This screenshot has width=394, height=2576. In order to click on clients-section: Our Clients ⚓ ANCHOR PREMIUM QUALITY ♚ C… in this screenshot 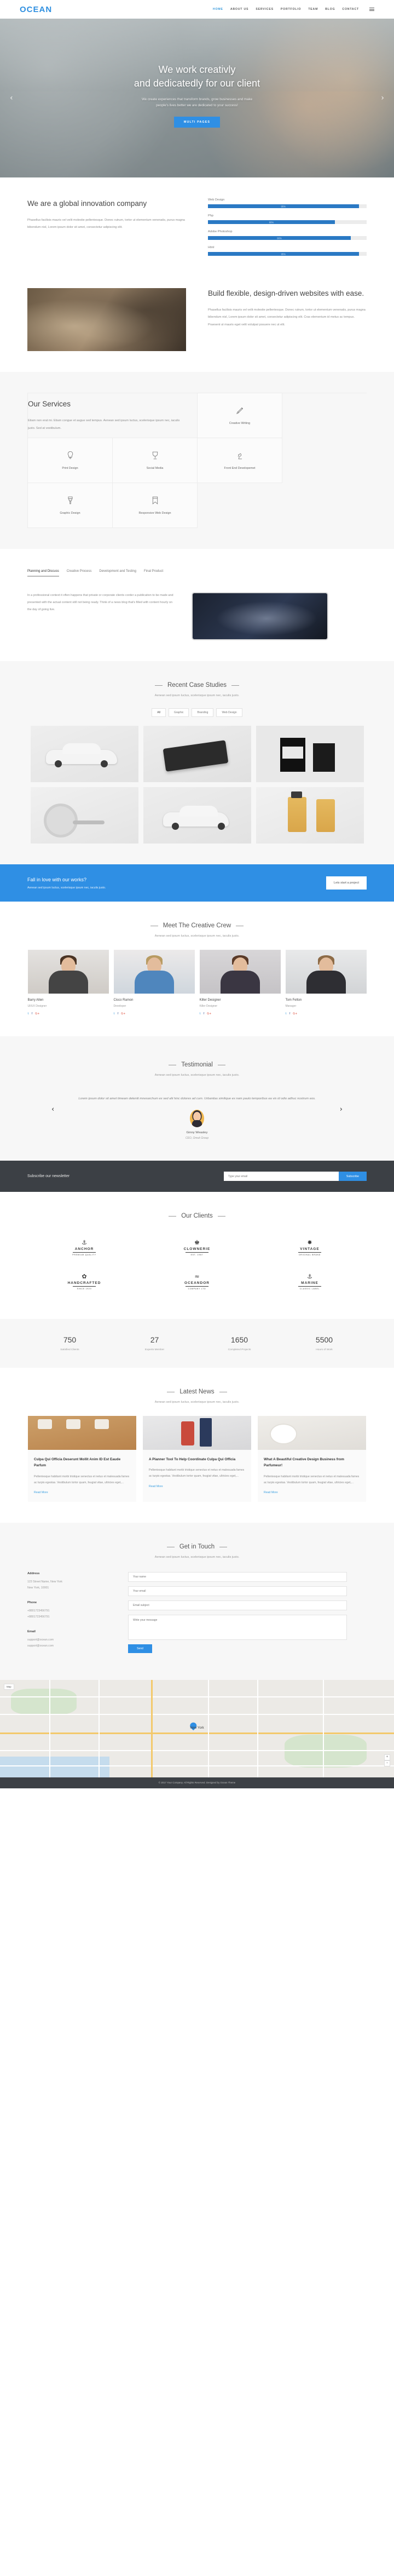, I will do `click(197, 1255)`.